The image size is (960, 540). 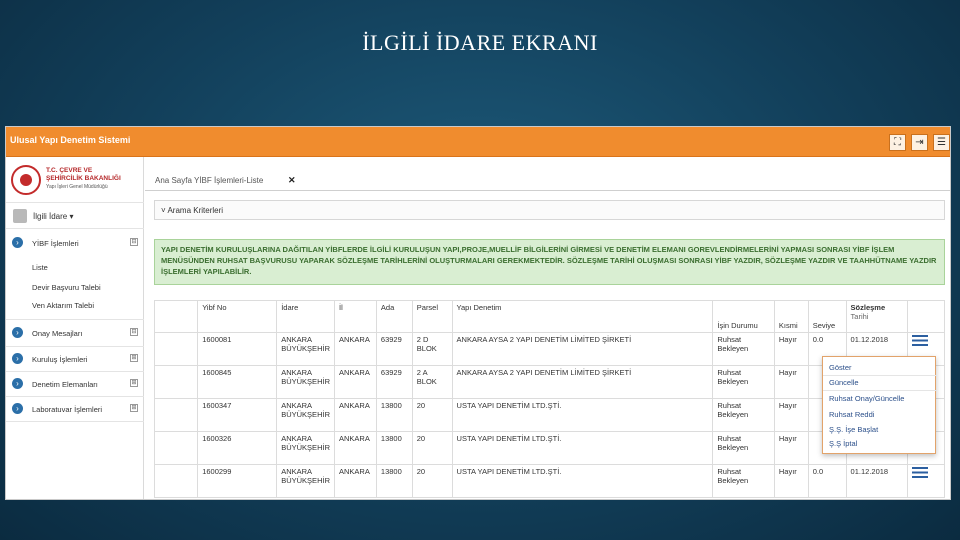 I want to click on cell-yibf-no: 1600347, so click(x=237, y=415).